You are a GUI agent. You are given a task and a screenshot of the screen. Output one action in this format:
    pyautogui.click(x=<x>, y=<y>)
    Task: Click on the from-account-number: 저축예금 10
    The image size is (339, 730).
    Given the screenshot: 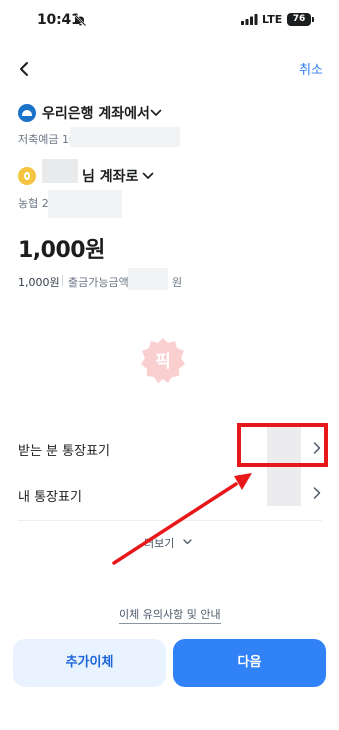 What is the action you would take?
    pyautogui.click(x=47, y=139)
    